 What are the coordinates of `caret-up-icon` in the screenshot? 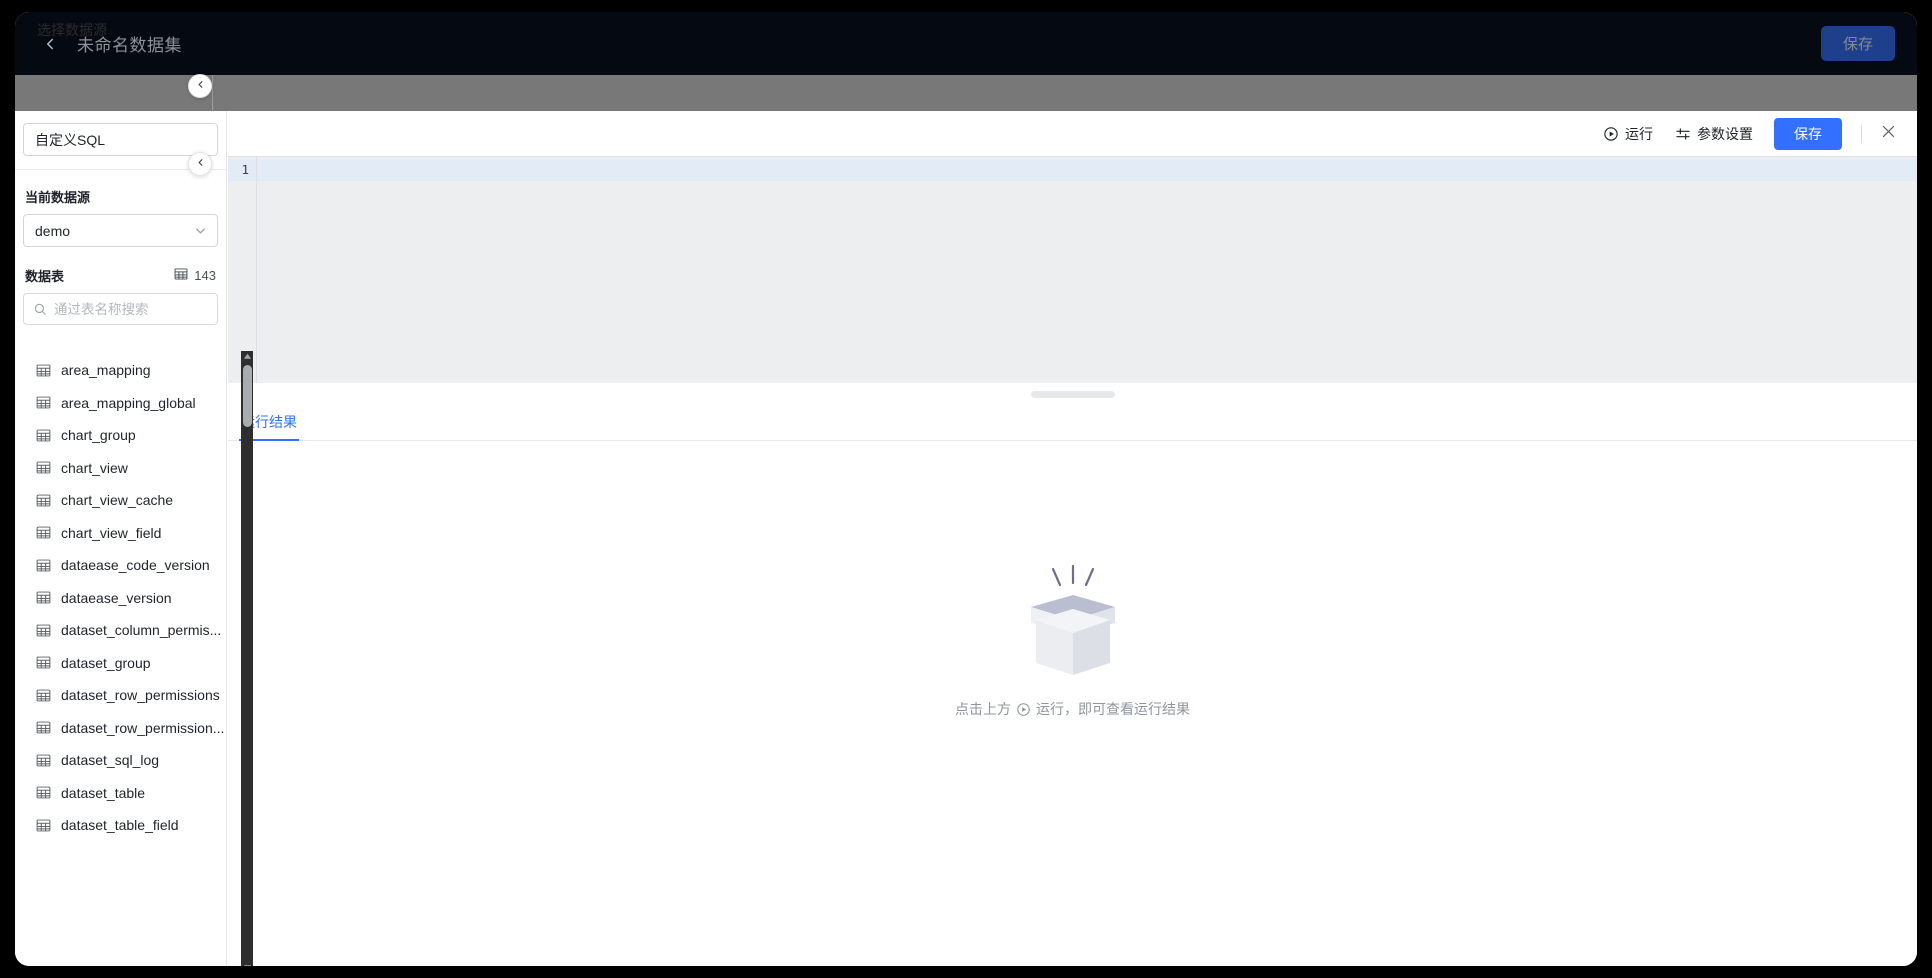 It's located at (247, 357).